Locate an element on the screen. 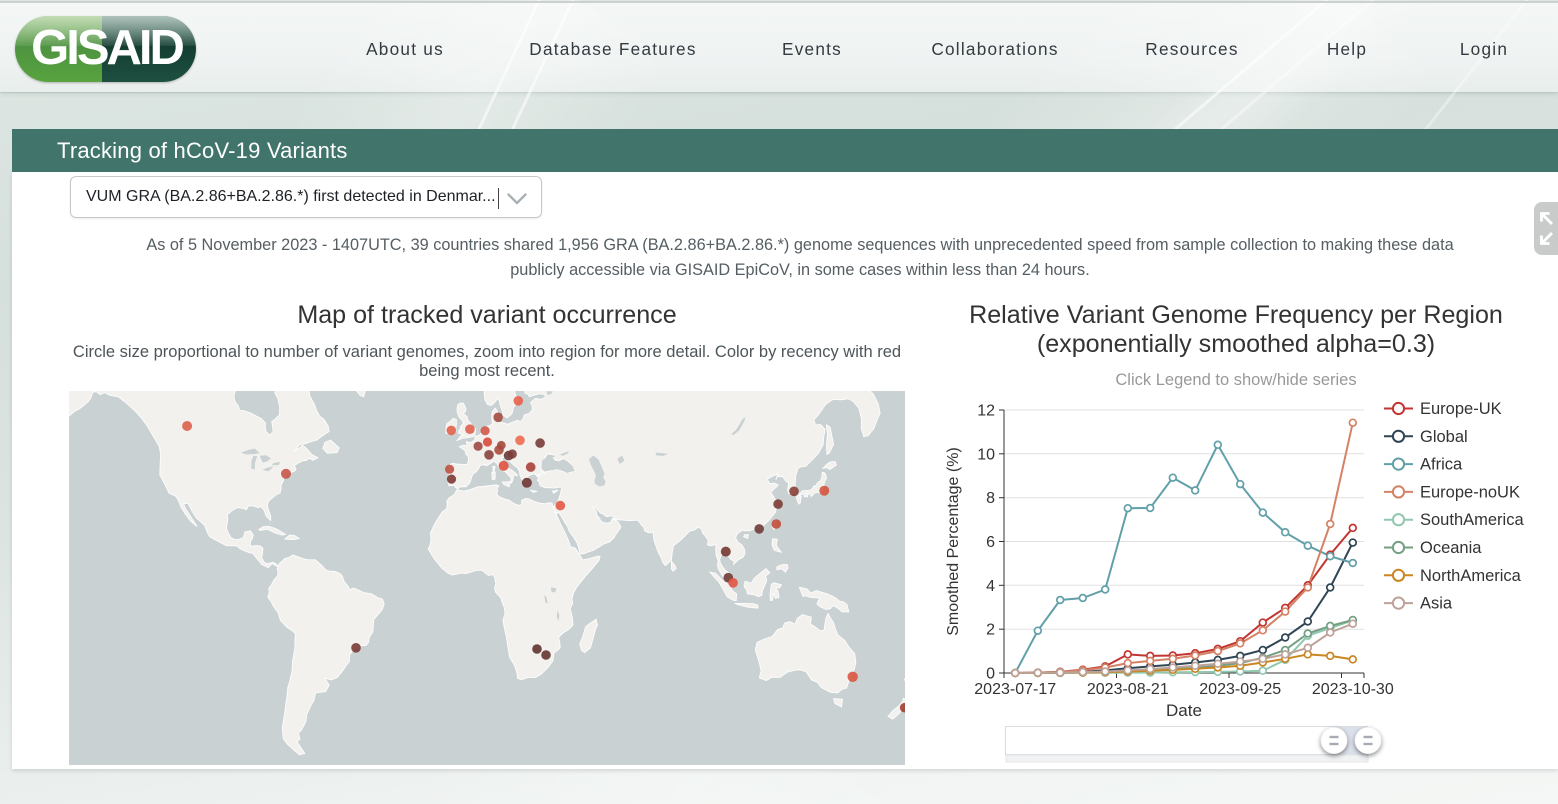  svg-text: 2023-08-21 is located at coordinates (1128, 689).